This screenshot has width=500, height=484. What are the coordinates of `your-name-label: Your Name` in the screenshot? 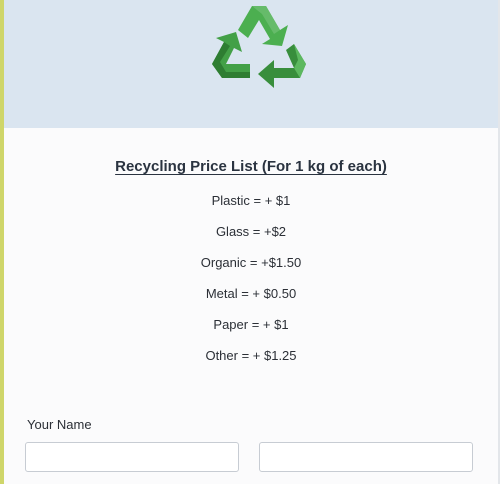 It's located at (59, 424).